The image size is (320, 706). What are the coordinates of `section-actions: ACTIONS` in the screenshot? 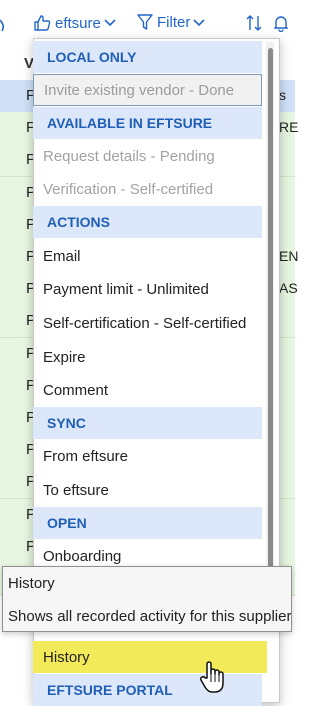 It's located at (147, 222).